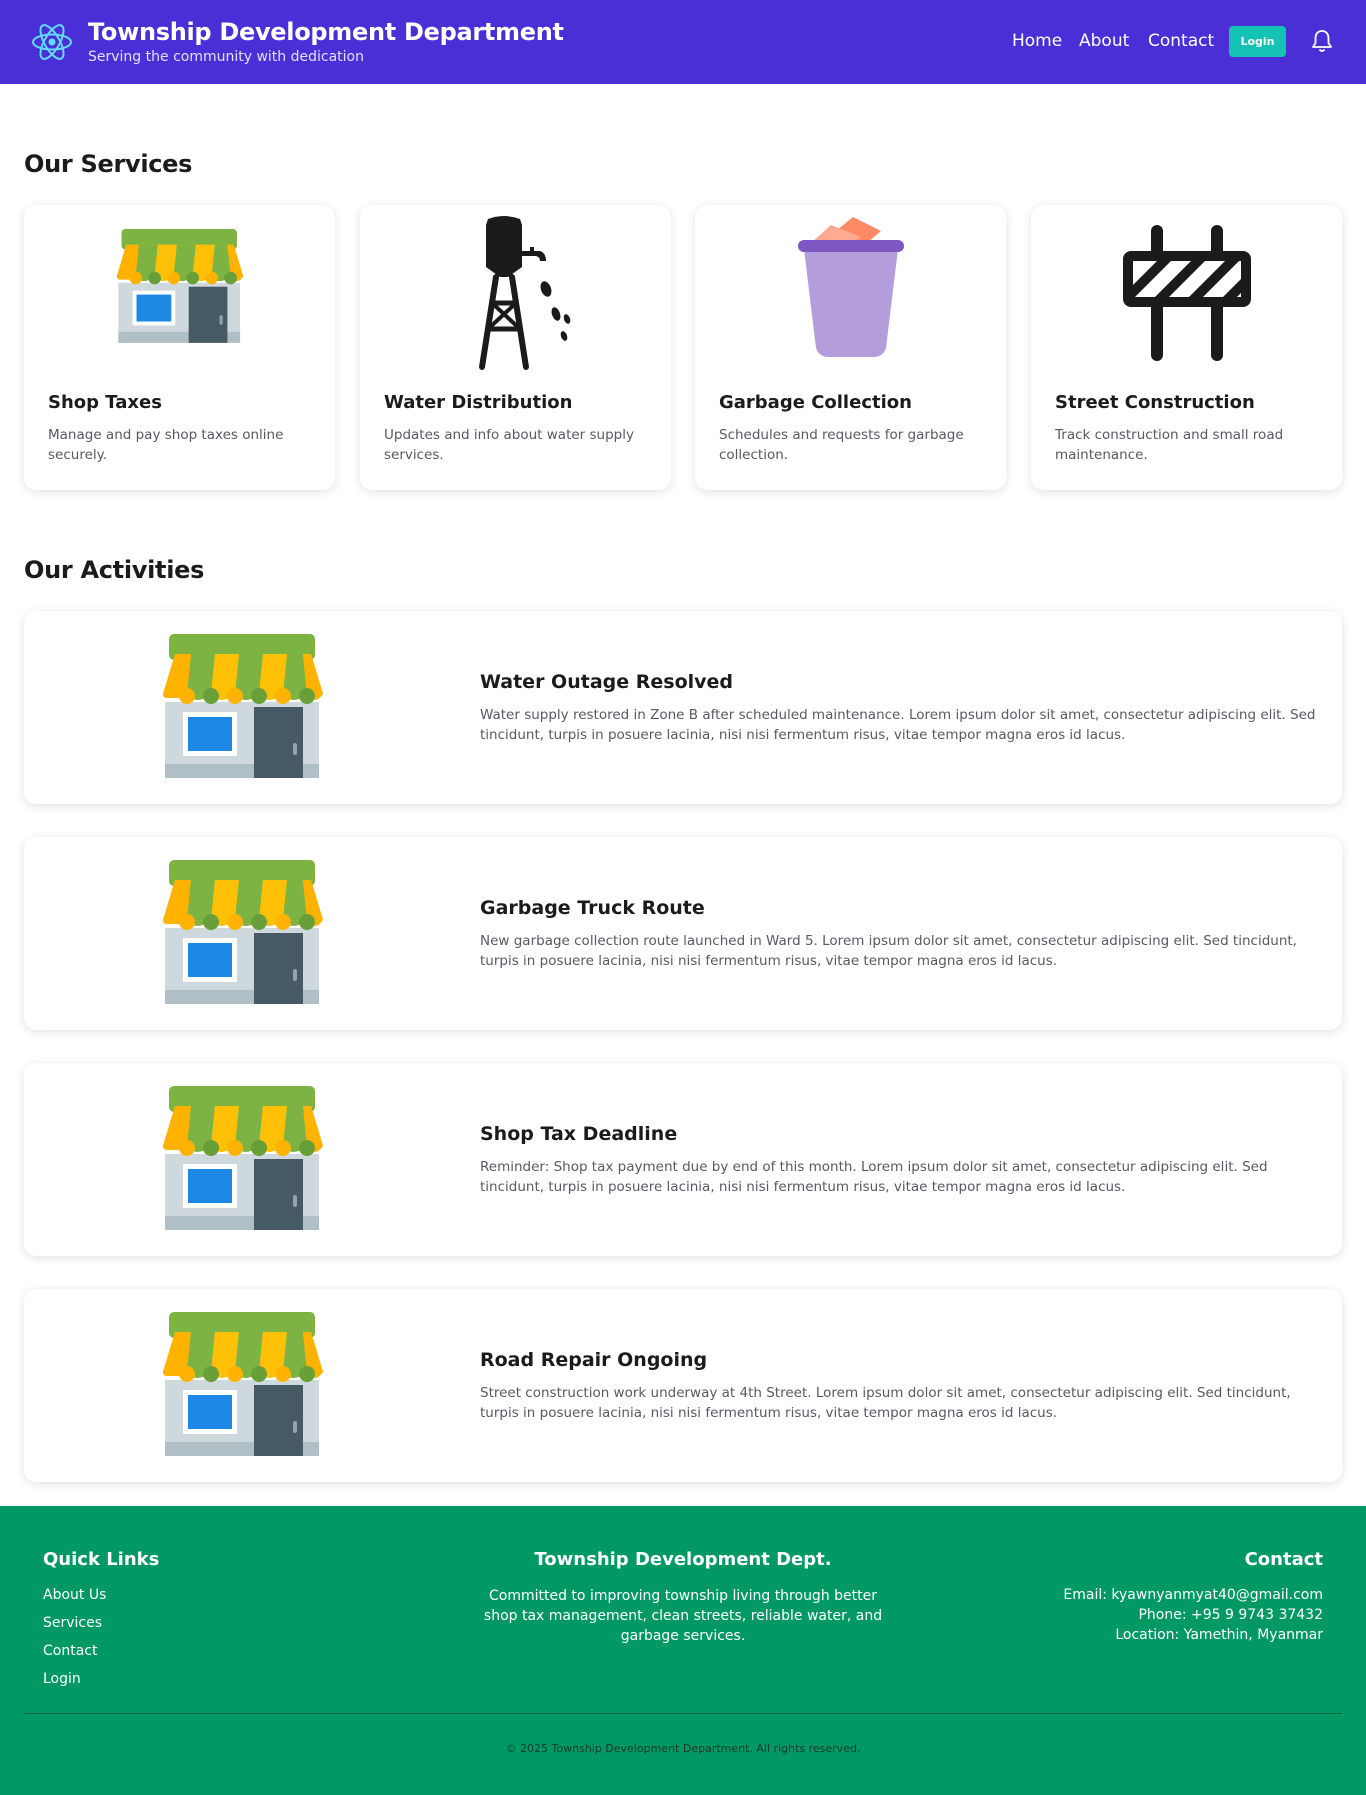 The image size is (1366, 1795). What do you see at coordinates (1322, 41) in the screenshot?
I see `bell-icon` at bounding box center [1322, 41].